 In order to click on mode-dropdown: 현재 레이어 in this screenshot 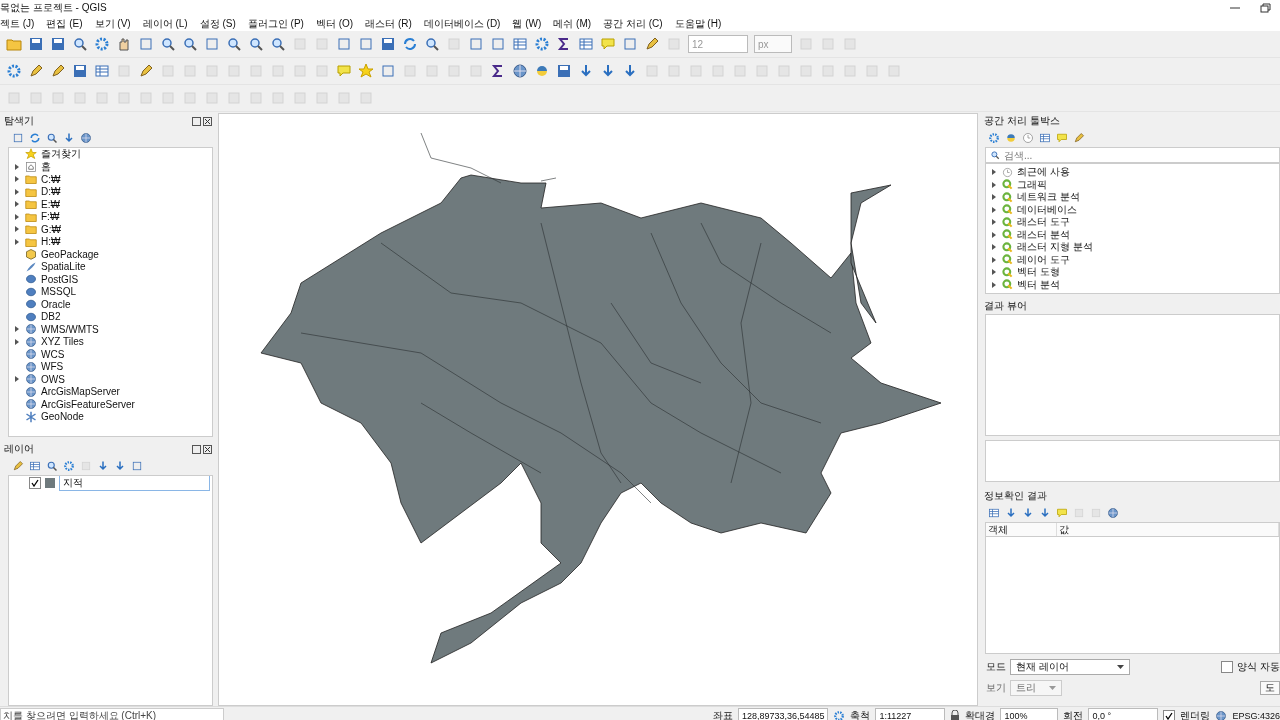, I will do `click(1070, 666)`.